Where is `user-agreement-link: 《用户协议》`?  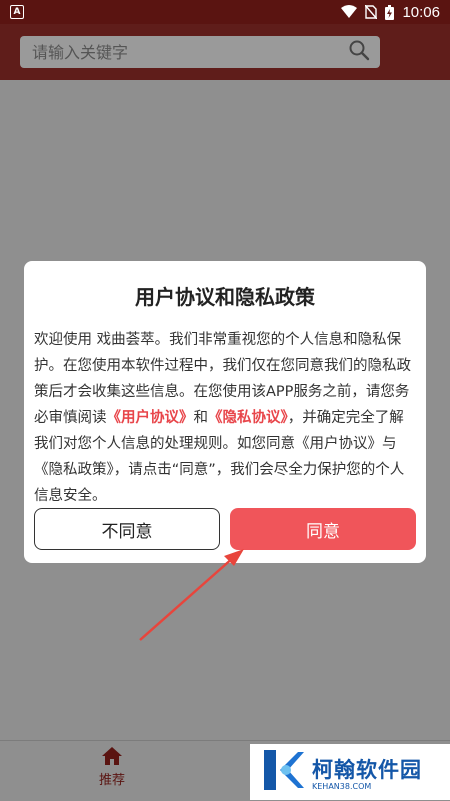
user-agreement-link: 《用户协议》 is located at coordinates (150, 418).